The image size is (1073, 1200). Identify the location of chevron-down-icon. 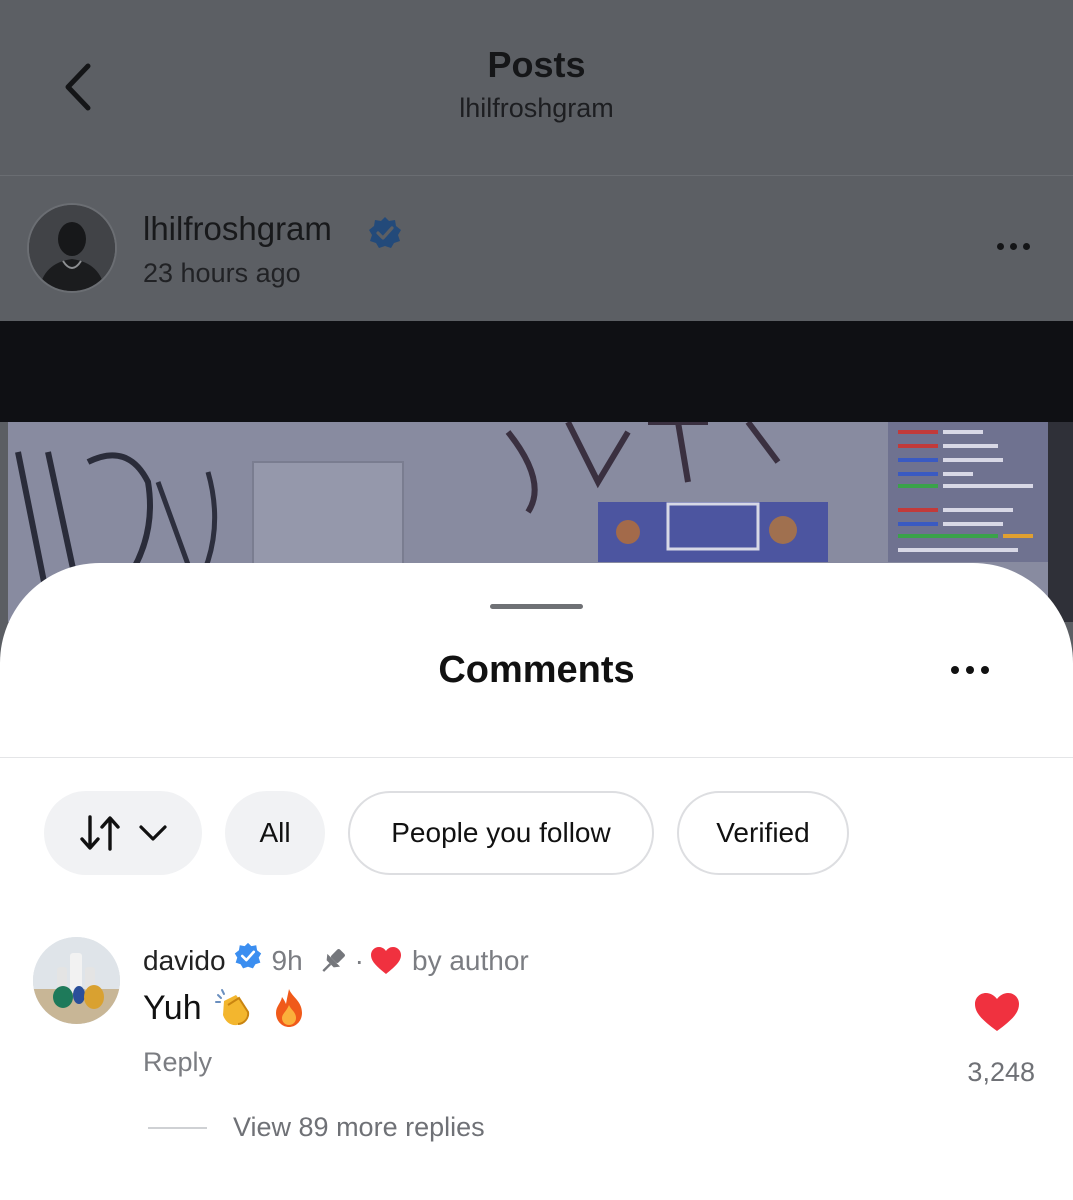
(153, 833).